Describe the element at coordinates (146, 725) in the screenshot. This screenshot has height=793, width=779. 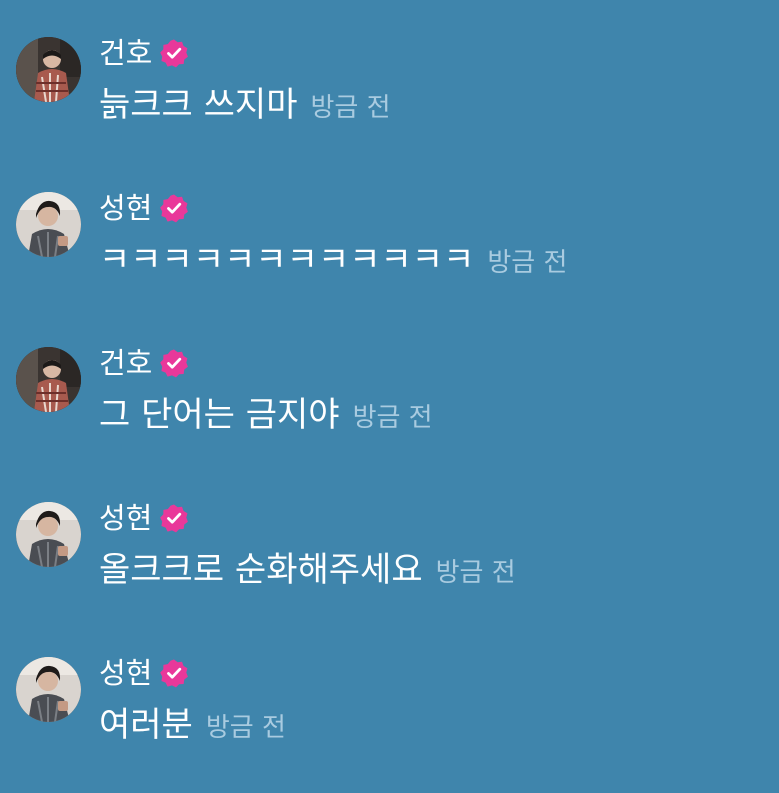
I see `message-text: 여러분` at that location.